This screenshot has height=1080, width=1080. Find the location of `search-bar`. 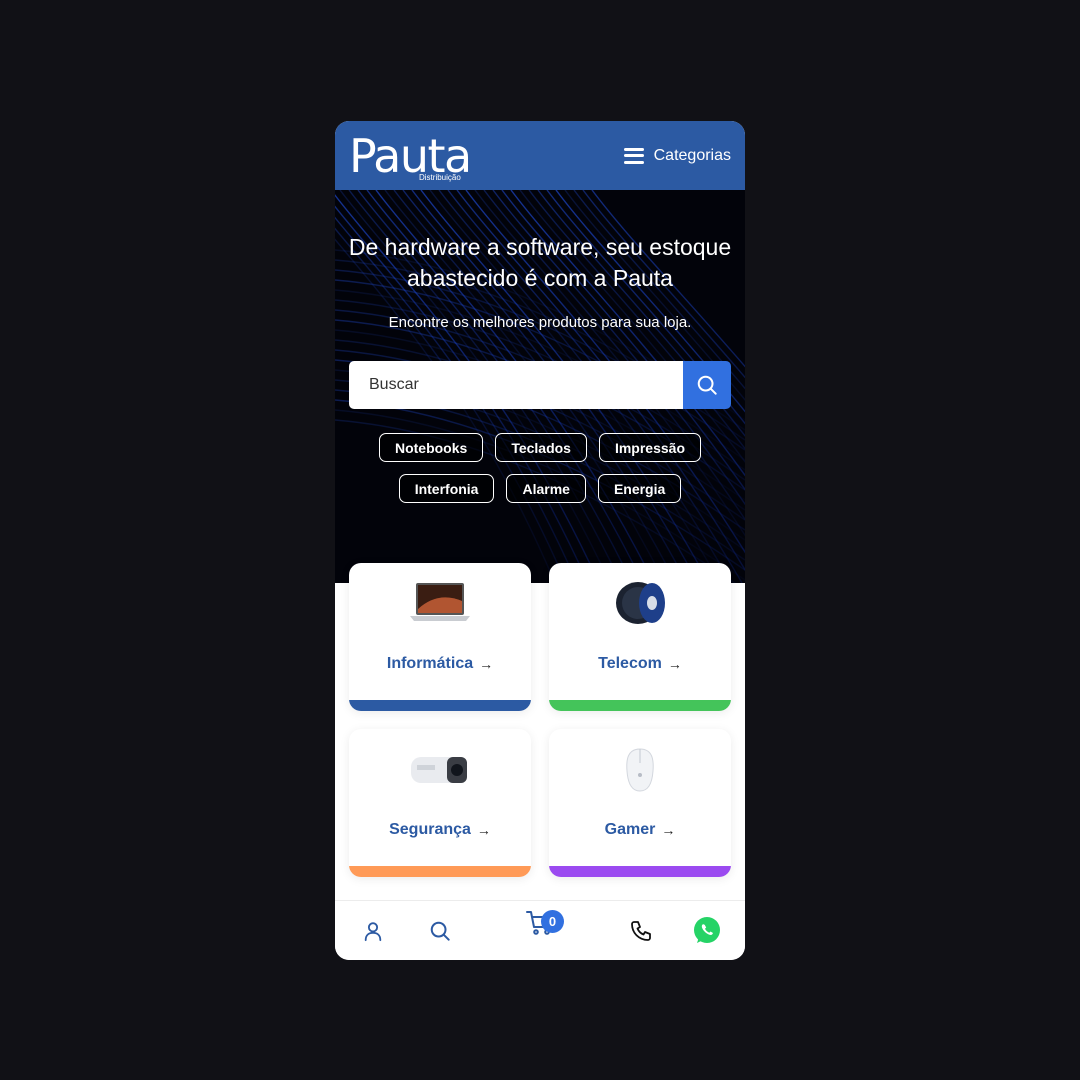

search-bar is located at coordinates (540, 385).